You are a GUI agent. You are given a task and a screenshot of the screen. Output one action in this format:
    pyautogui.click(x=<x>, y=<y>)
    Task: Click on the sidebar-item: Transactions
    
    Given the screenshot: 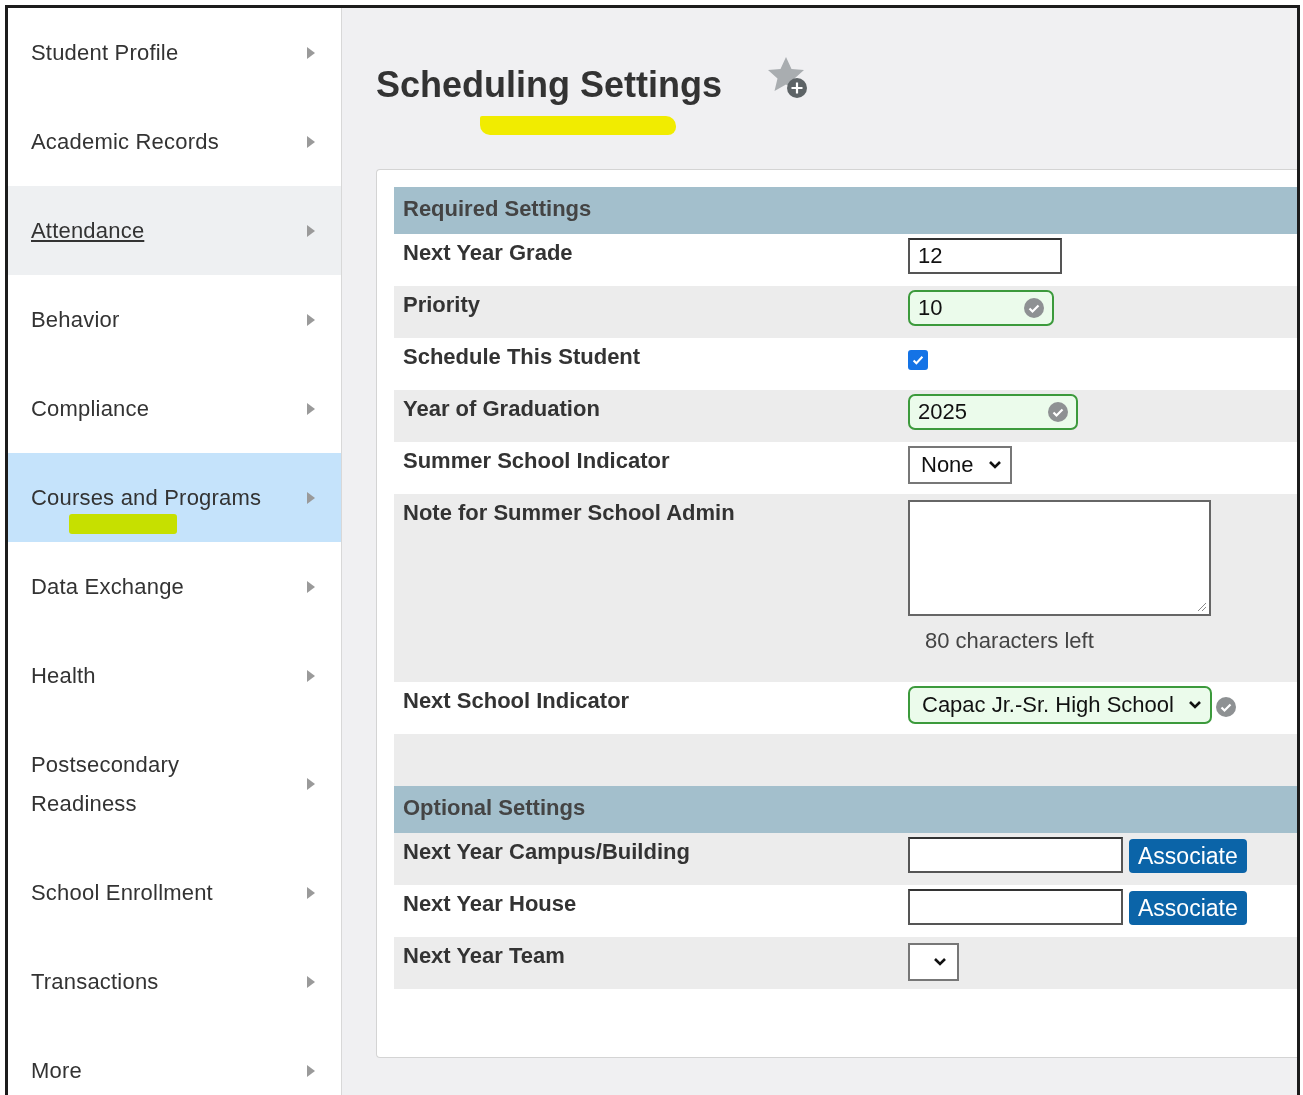 What is the action you would take?
    pyautogui.click(x=174, y=981)
    